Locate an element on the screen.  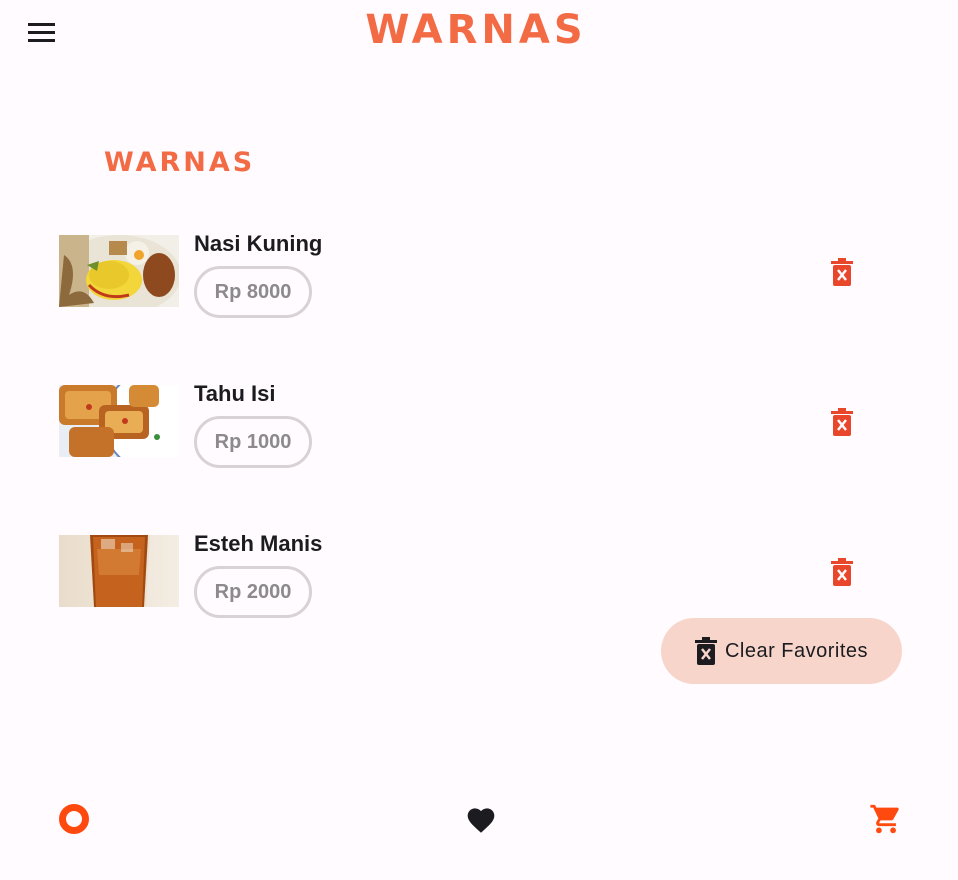
nav-cart-button is located at coordinates (886, 819).